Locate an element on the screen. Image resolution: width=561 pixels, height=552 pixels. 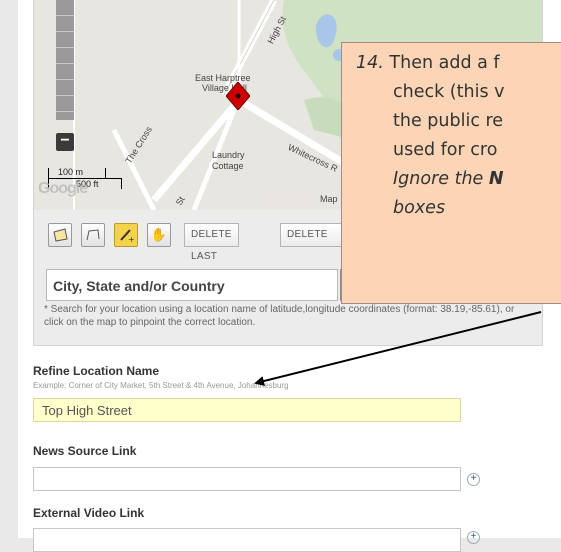
callout-line-3: the public re is located at coordinates (448, 121).